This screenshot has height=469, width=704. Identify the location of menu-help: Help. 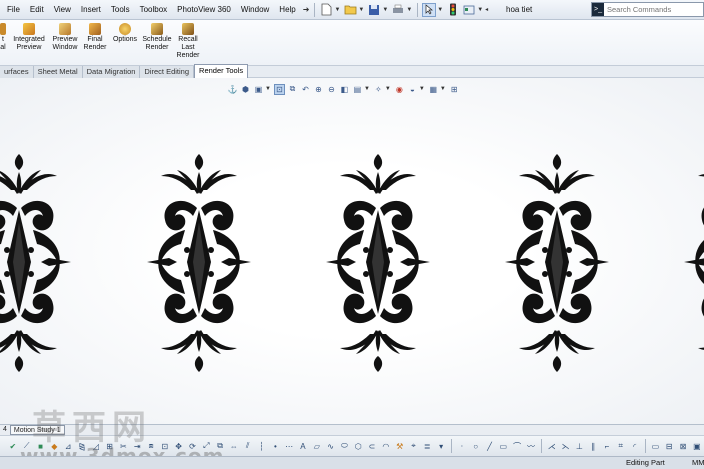
(287, 10).